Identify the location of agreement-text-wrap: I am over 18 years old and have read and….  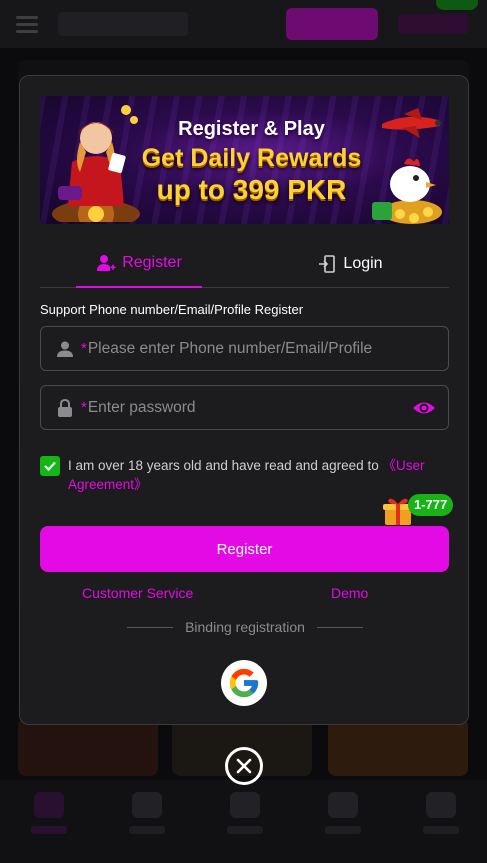
(246, 475).